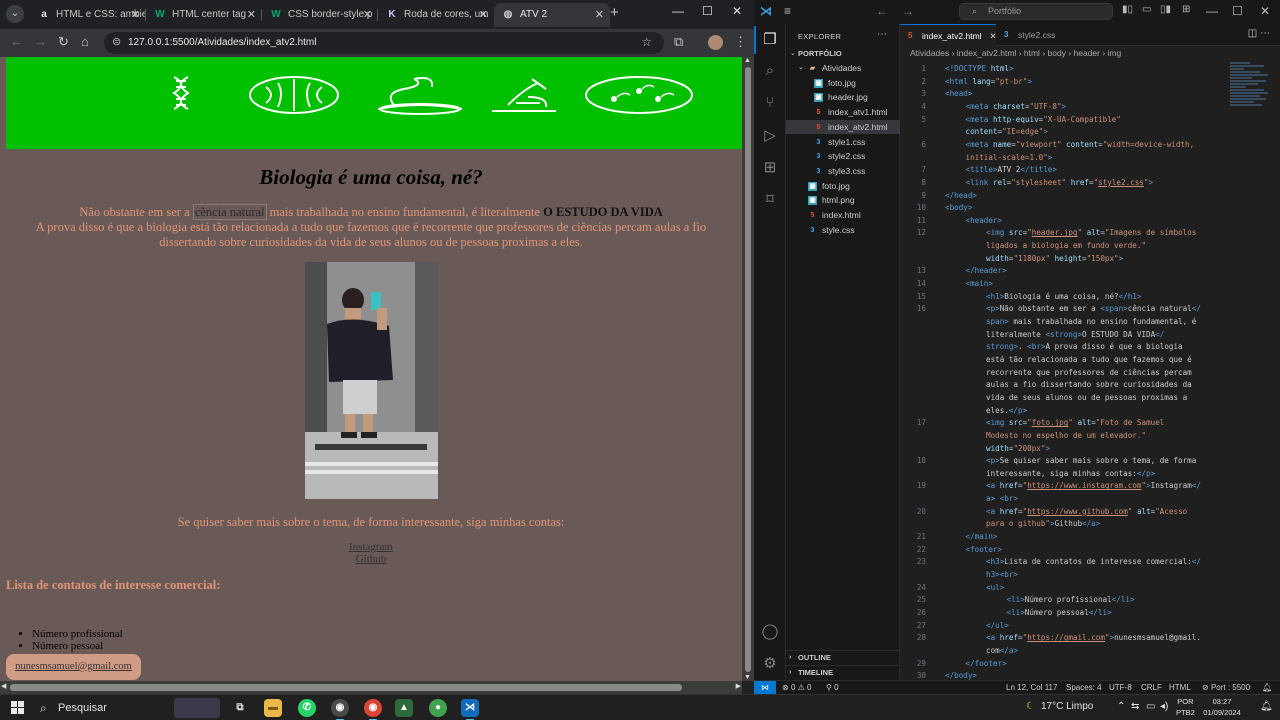 This screenshot has height=720, width=1280. I want to click on browser-tab: ◍ ATV 2 ✕, so click(552, 15).